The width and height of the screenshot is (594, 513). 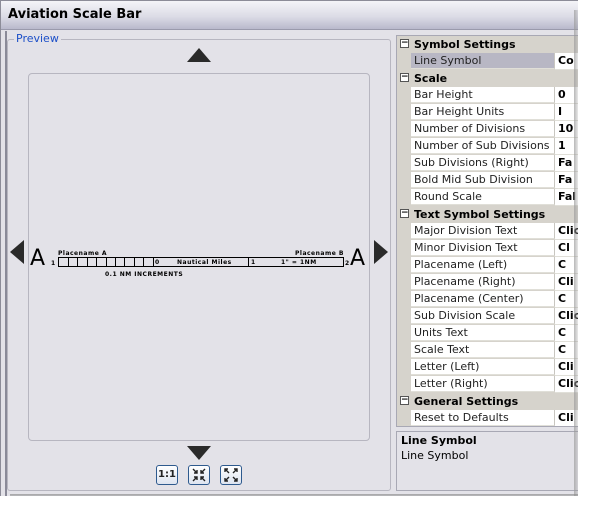 What do you see at coordinates (483, 129) in the screenshot?
I see `property-name: Number of Divisions` at bounding box center [483, 129].